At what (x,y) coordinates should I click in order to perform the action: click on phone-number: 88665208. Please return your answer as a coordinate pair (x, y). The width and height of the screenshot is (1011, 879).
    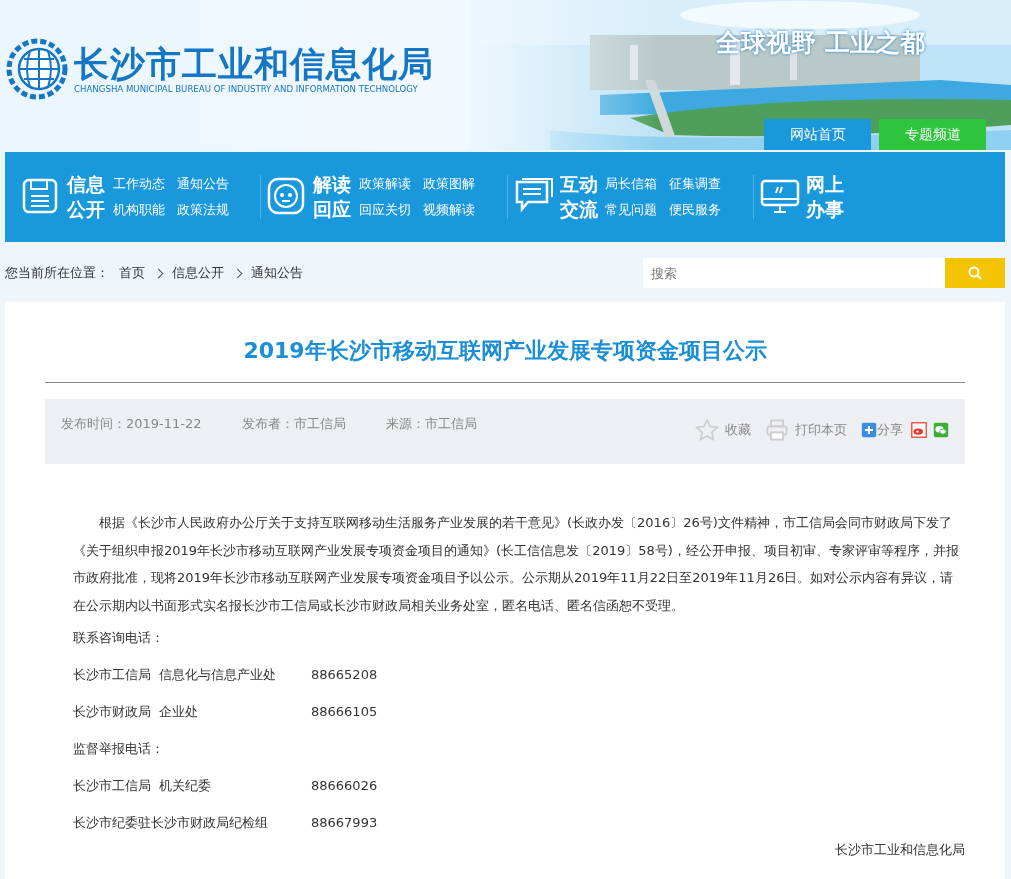
    Looking at the image, I should click on (344, 674).